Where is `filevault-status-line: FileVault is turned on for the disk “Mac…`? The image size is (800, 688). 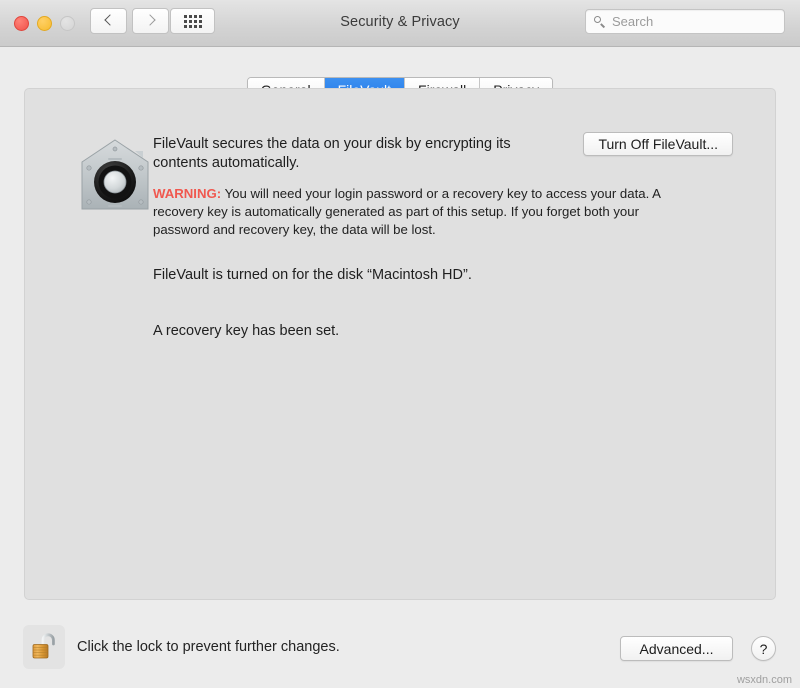
filevault-status-line: FileVault is turned on for the disk “Mac… is located at coordinates (312, 275).